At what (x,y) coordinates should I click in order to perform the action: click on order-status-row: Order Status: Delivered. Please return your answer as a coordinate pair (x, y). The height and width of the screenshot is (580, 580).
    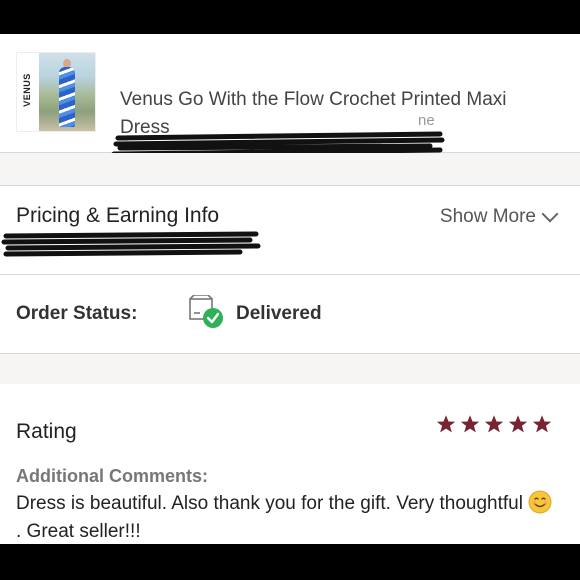
    Looking at the image, I should click on (290, 314).